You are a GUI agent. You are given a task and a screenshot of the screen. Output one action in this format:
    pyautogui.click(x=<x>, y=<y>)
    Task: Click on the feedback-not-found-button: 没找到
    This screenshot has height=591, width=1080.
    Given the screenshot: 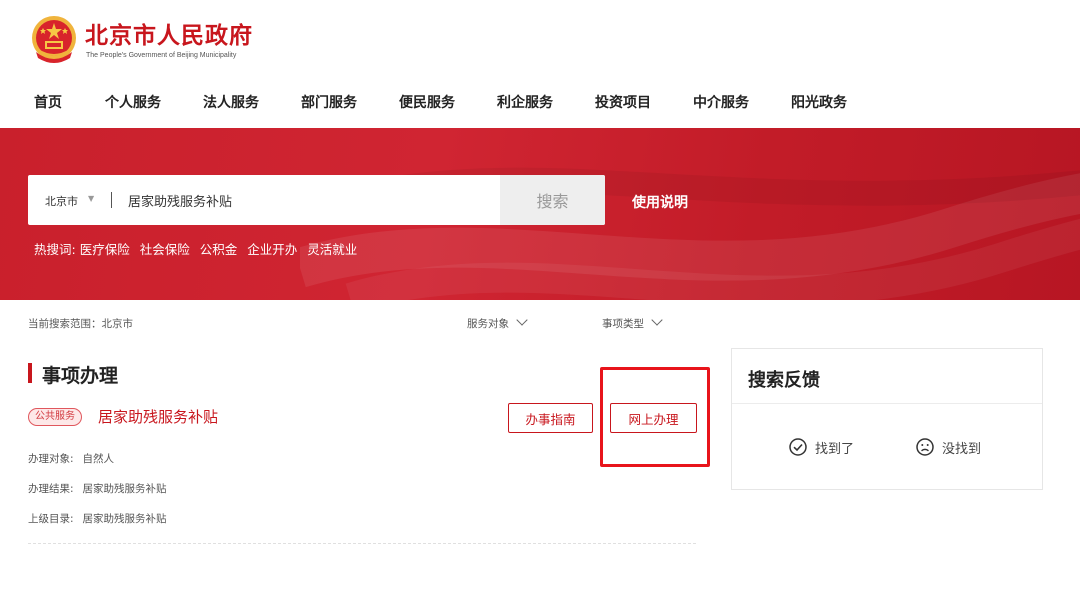 What is the action you would take?
    pyautogui.click(x=948, y=447)
    